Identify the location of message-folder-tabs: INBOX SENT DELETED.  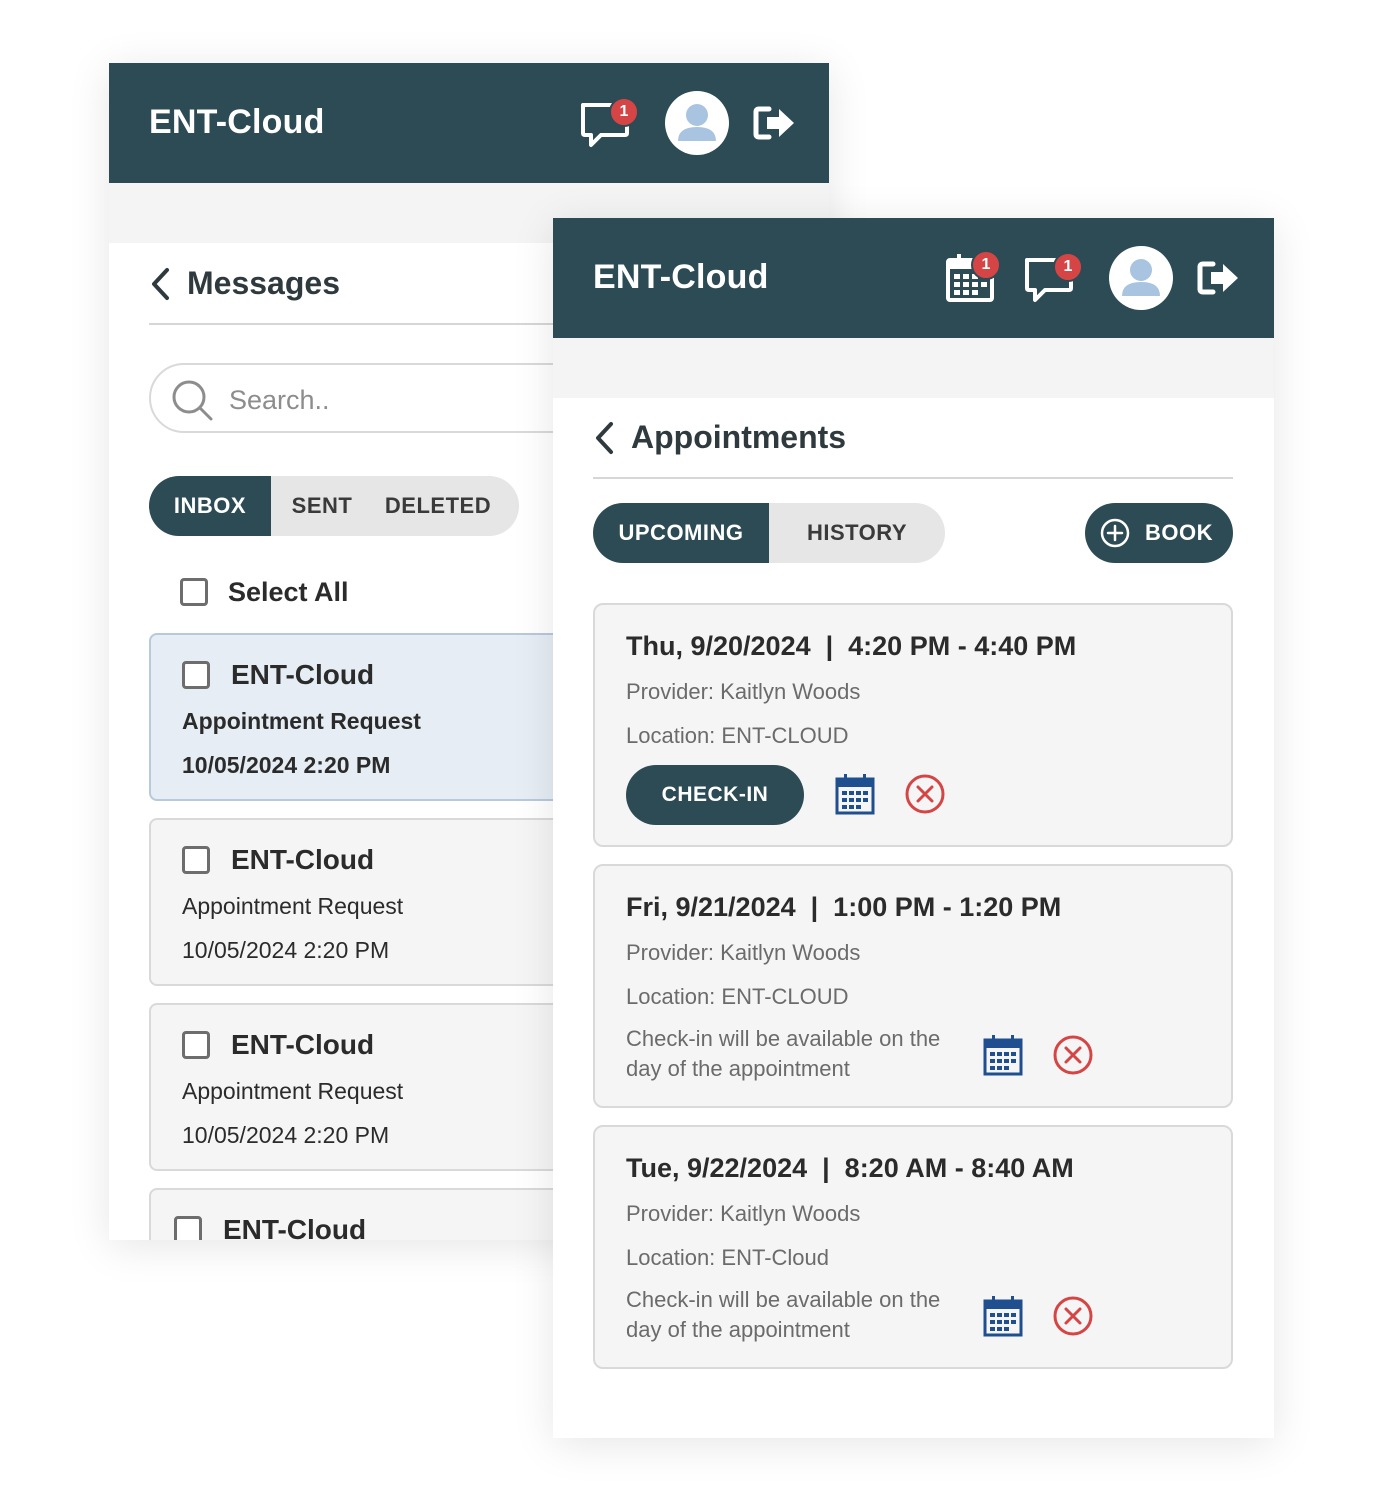
(334, 506).